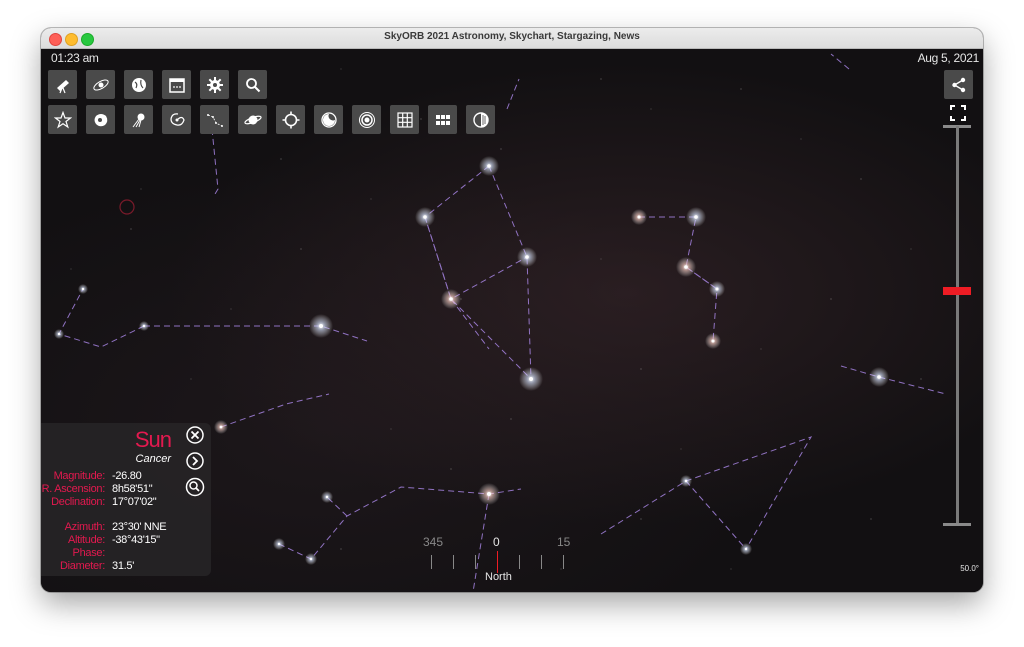 The width and height of the screenshot is (1024, 647). I want to click on moon-button, so click(328, 119).